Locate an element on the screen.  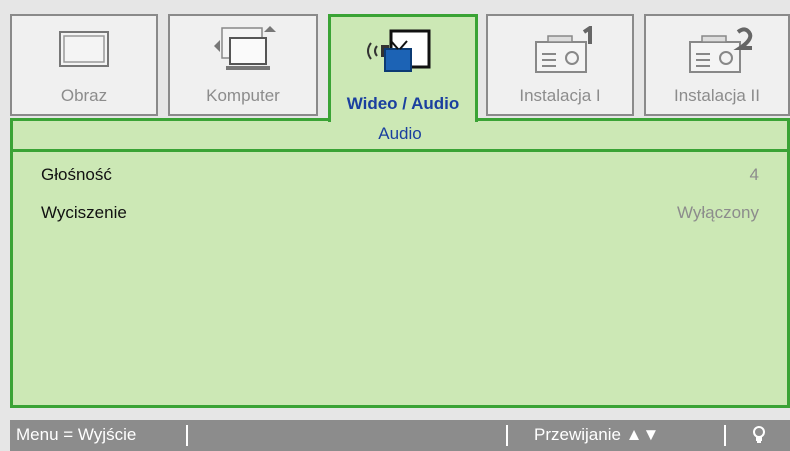
tab-instalacja-1: Instalacja I is located at coordinates (560, 65).